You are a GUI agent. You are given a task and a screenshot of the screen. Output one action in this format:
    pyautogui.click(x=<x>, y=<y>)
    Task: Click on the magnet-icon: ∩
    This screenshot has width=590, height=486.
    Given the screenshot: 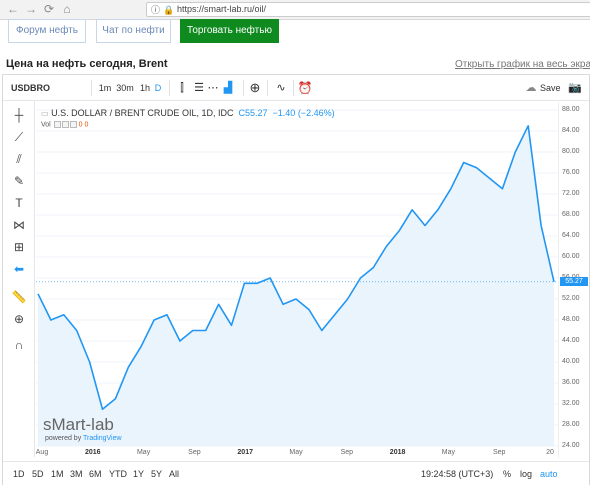 What is the action you would take?
    pyautogui.click(x=19, y=345)
    